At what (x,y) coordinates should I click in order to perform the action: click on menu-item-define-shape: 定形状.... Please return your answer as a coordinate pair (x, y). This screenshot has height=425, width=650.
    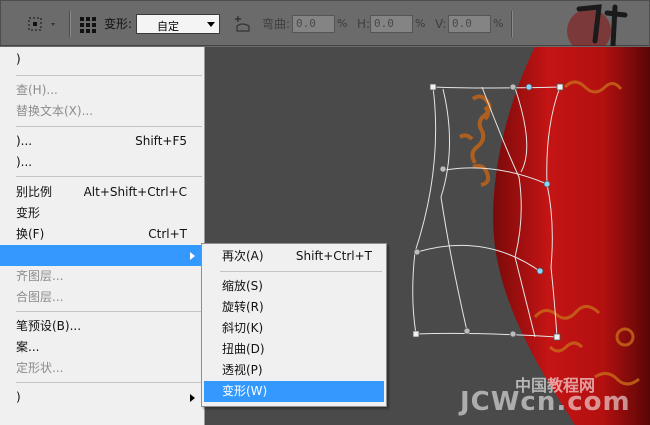
    Looking at the image, I should click on (101, 368).